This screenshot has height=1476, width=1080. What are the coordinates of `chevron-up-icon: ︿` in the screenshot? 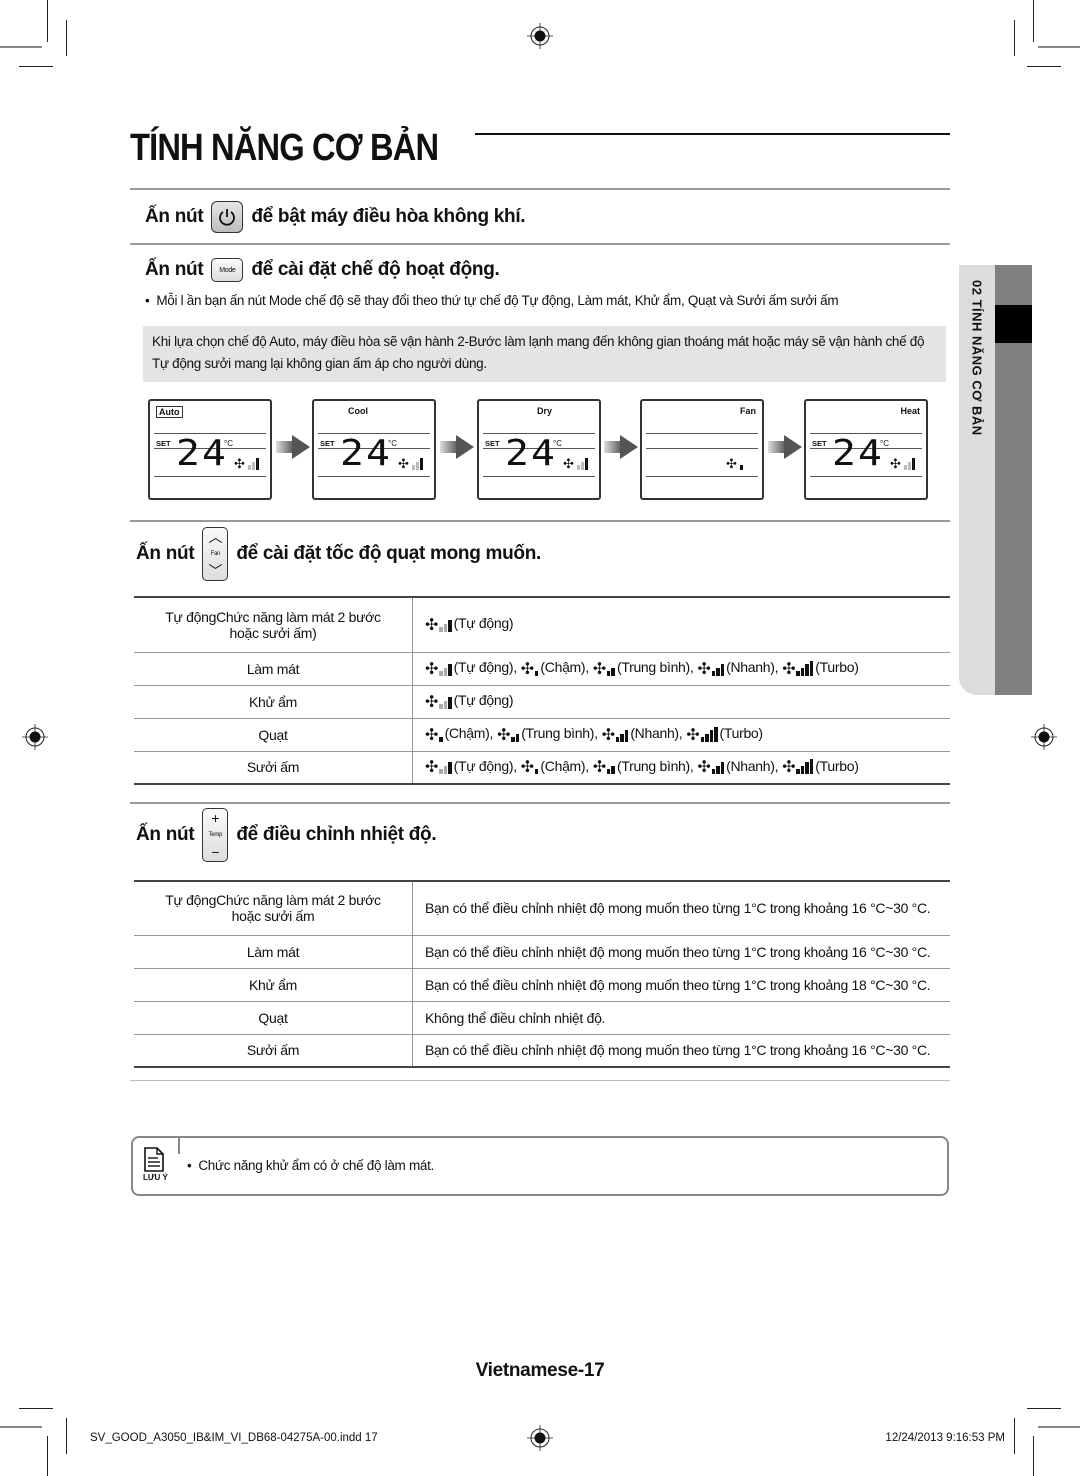 It's located at (215, 537).